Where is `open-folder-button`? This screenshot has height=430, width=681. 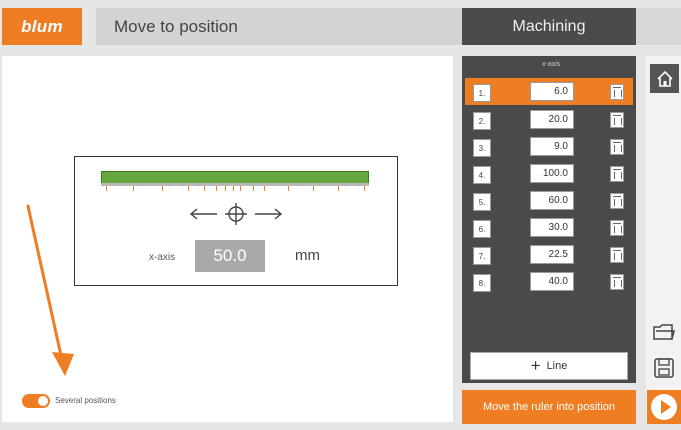
open-folder-button is located at coordinates (664, 332).